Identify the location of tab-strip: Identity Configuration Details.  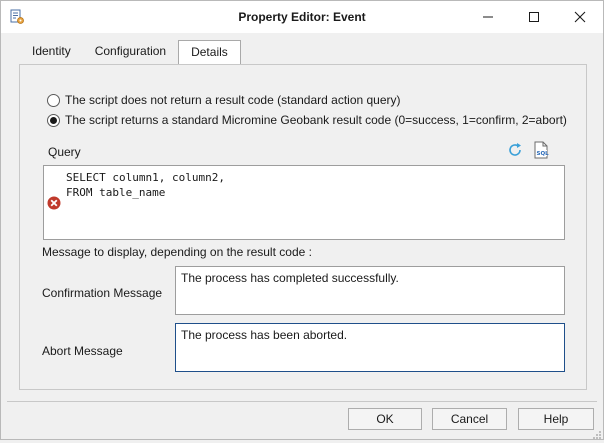
(130, 52).